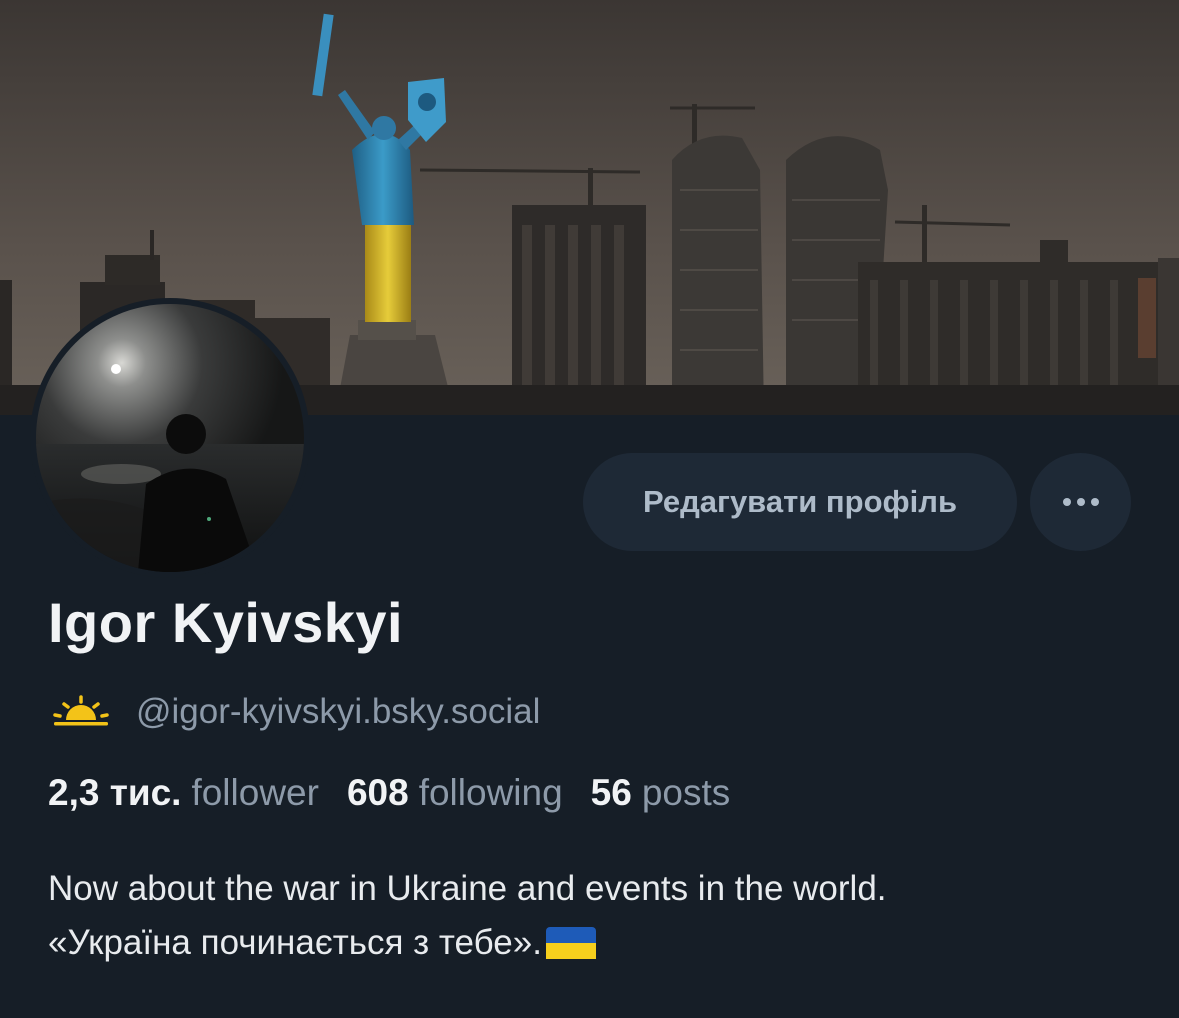 The image size is (1179, 1018). I want to click on more-options-button, so click(1080, 502).